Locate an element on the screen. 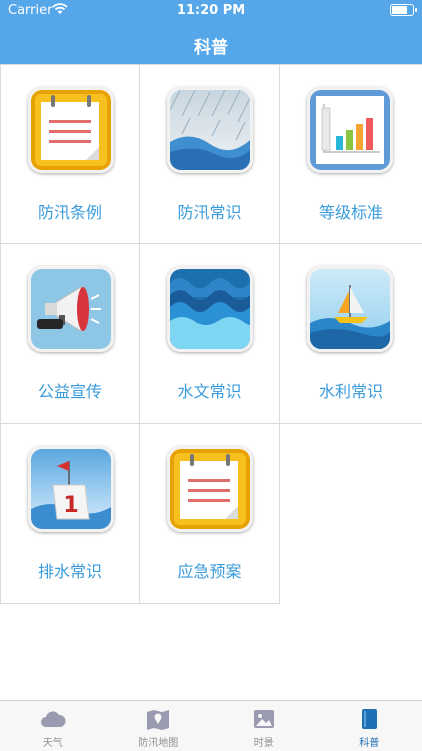 The image size is (422, 751). rain-icon is located at coordinates (210, 130).